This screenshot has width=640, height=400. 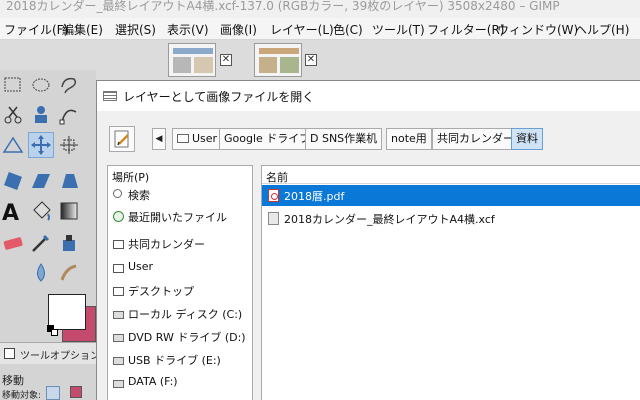 What do you see at coordinates (41, 211) in the screenshot?
I see `bucket-fill-icon` at bounding box center [41, 211].